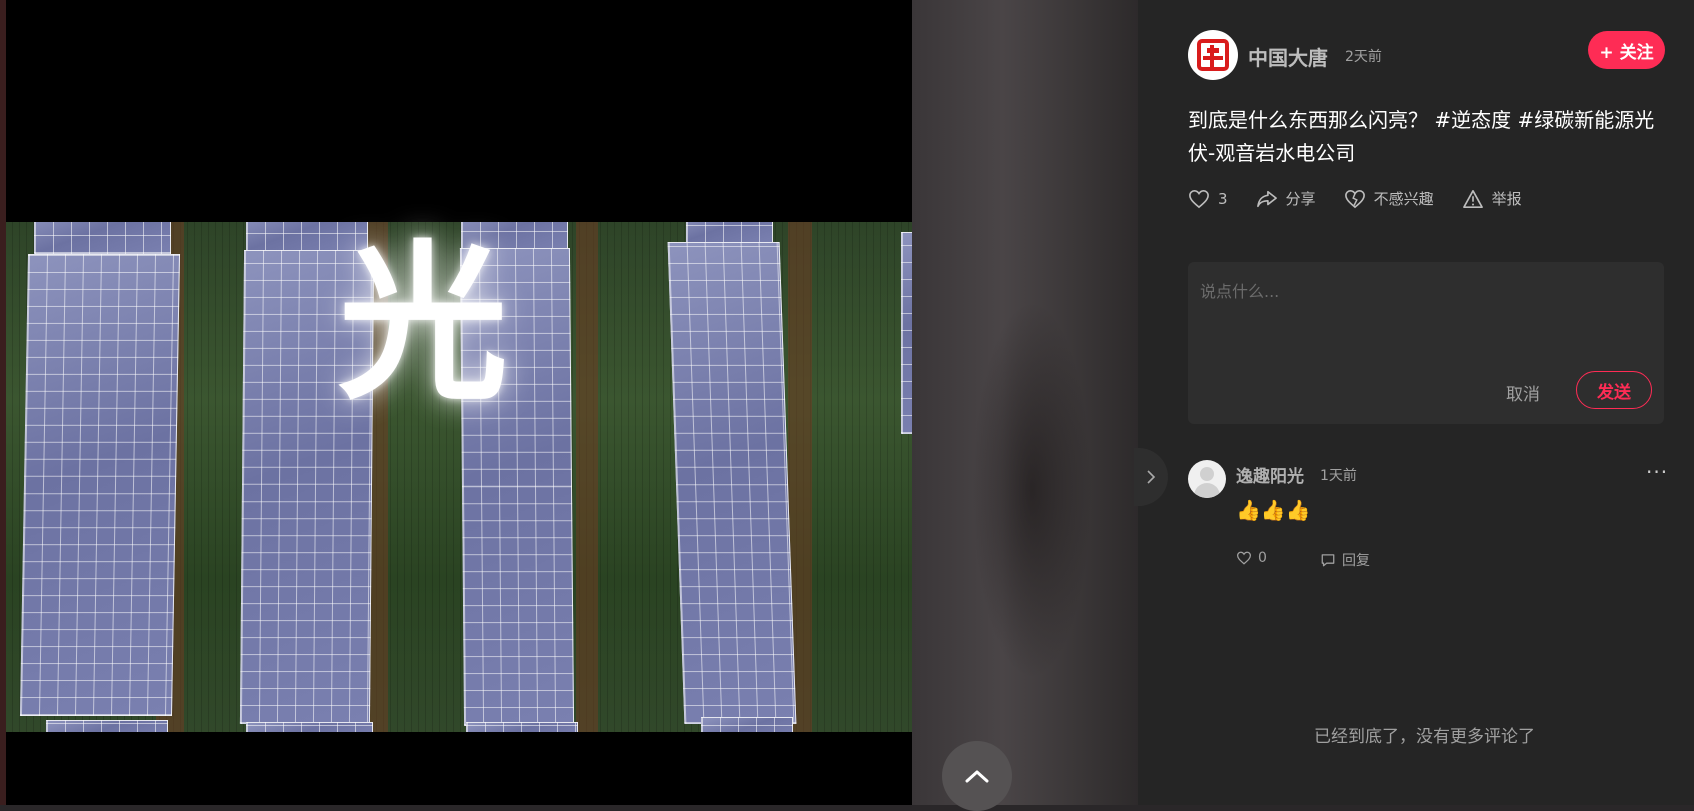  What do you see at coordinates (1354, 198) in the screenshot?
I see `broken-heart-icon` at bounding box center [1354, 198].